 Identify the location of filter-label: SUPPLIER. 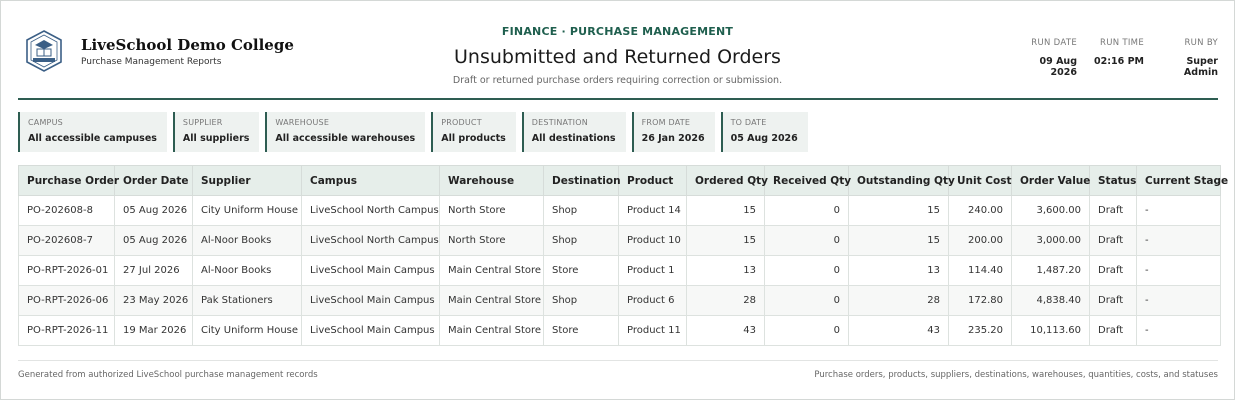
(202, 122).